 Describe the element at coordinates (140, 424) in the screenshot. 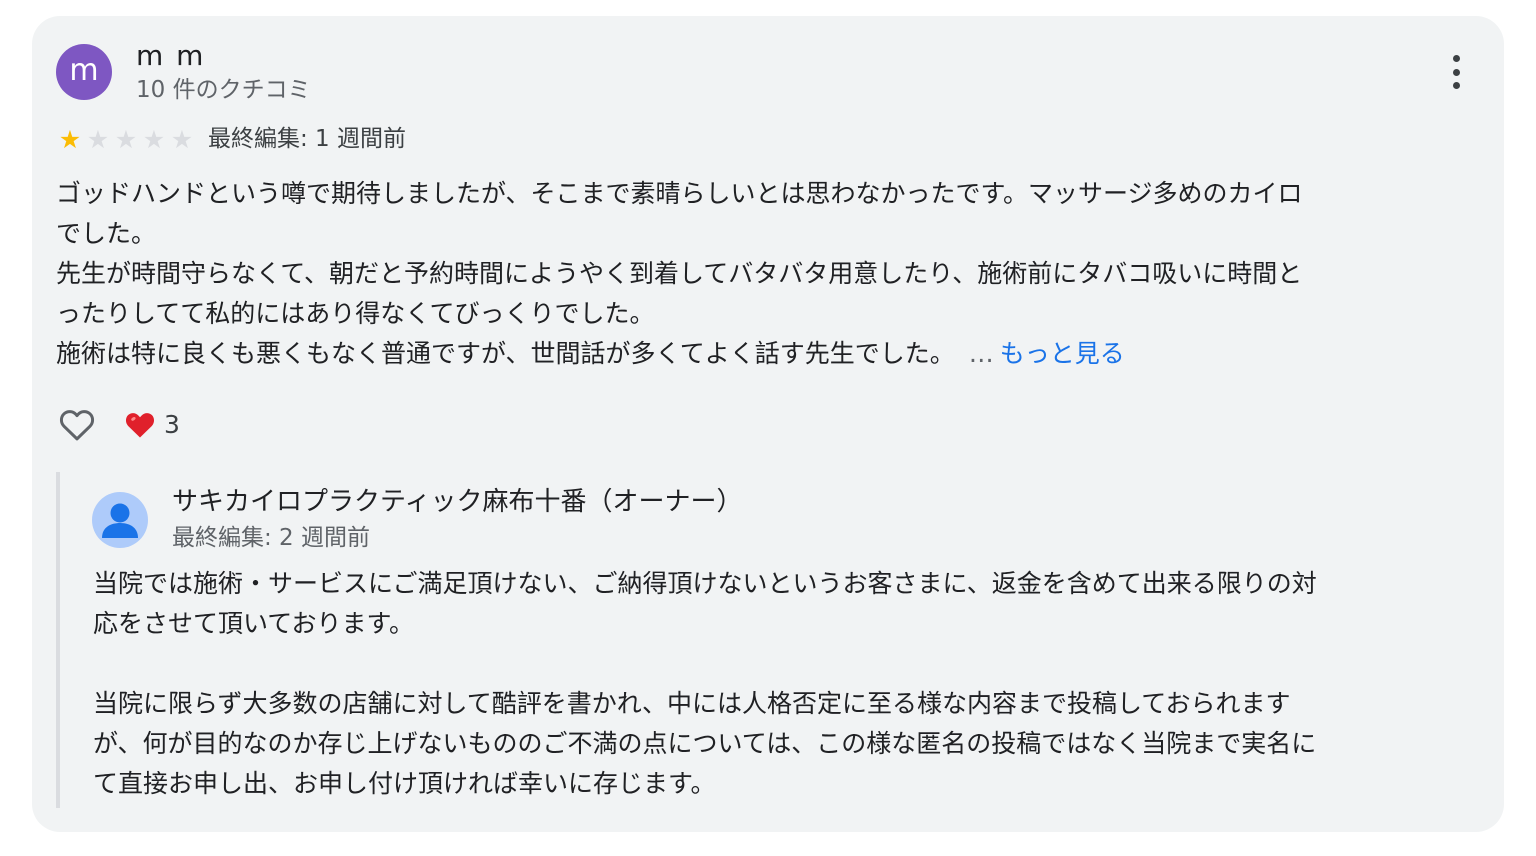

I see `red-heart-emoji` at that location.